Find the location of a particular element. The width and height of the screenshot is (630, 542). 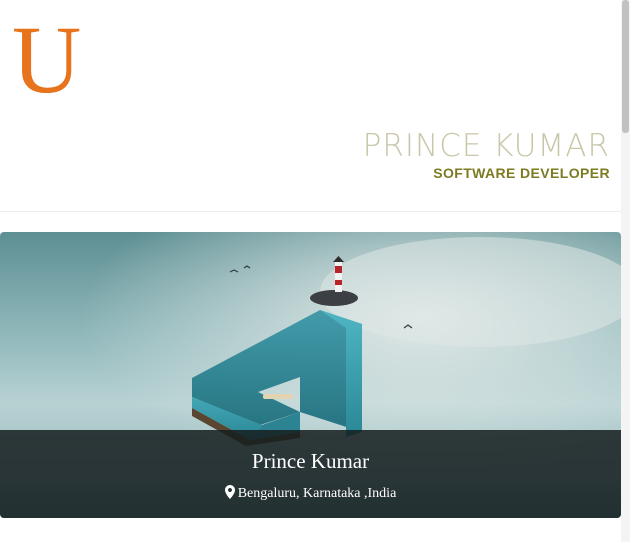

page-title: PRINCE KUMAR is located at coordinates (486, 146).